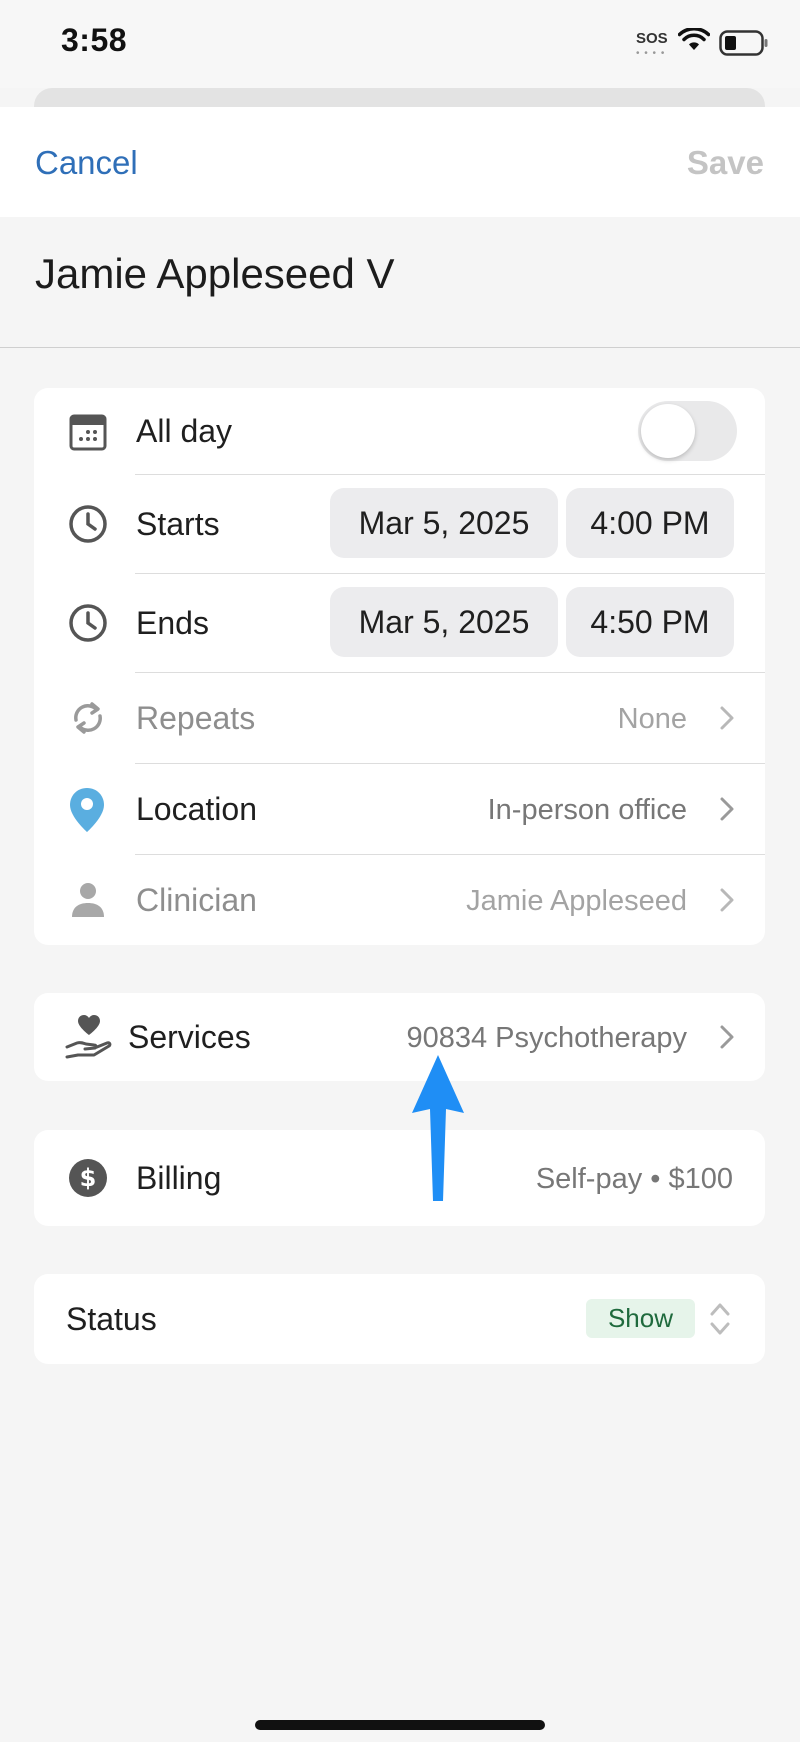  What do you see at coordinates (196, 900) in the screenshot?
I see `clinician-label: Clinician` at bounding box center [196, 900].